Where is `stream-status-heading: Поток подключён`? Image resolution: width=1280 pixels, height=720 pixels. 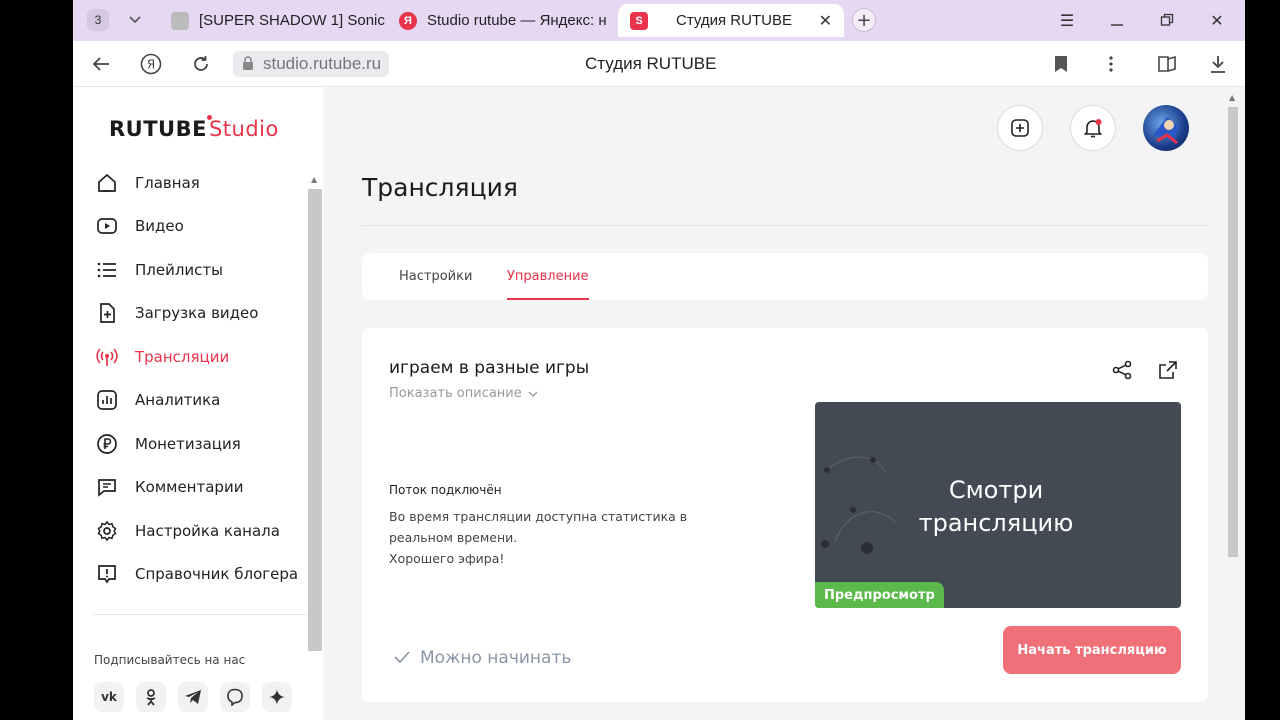
stream-status-heading: Поток подключён is located at coordinates (445, 490).